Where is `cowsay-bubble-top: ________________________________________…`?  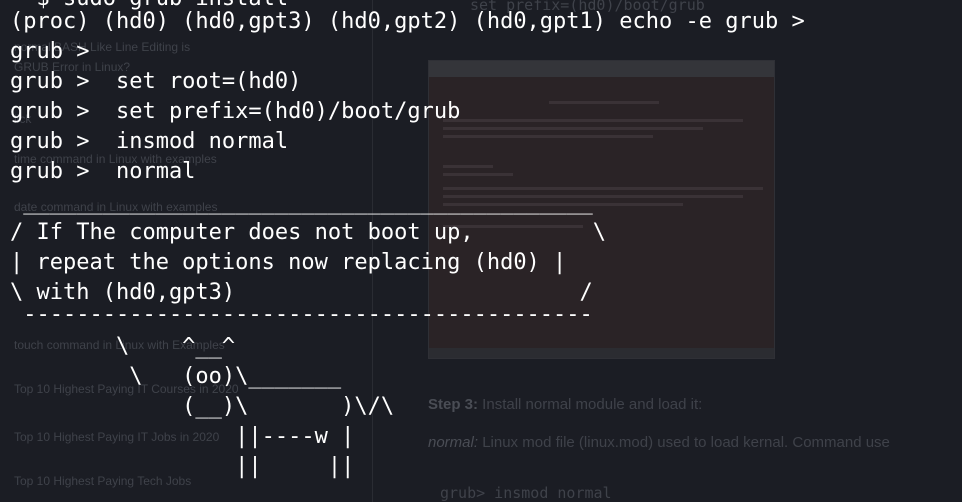
cowsay-bubble-top: ________________________________________… is located at coordinates (301, 202).